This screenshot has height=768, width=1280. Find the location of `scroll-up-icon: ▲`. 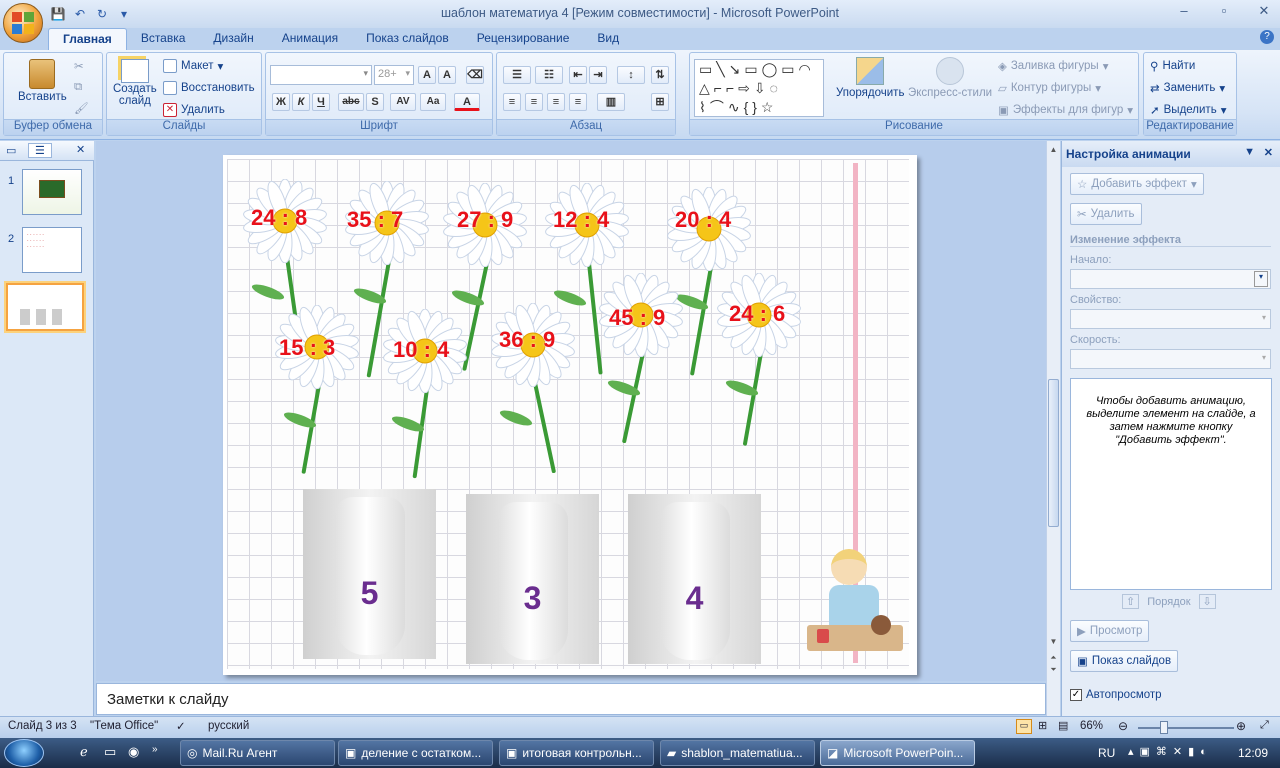

scroll-up-icon: ▲ is located at coordinates (1053, 150).